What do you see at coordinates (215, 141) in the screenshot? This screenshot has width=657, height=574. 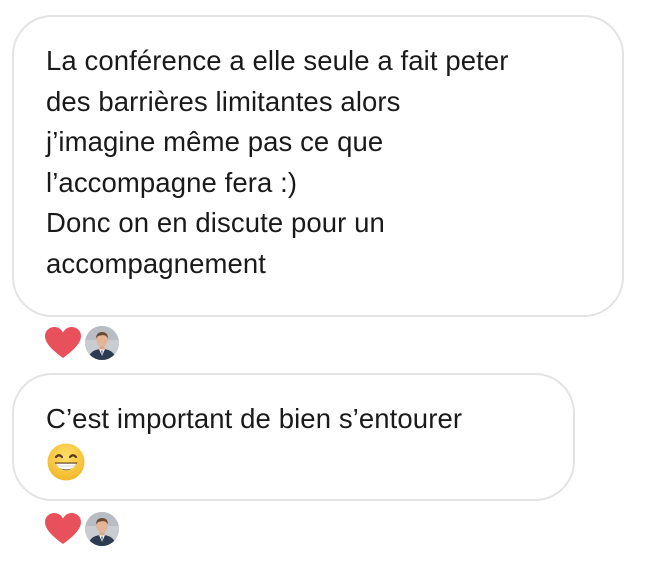 I see `message-text-line: j’imagine même pas ce que` at bounding box center [215, 141].